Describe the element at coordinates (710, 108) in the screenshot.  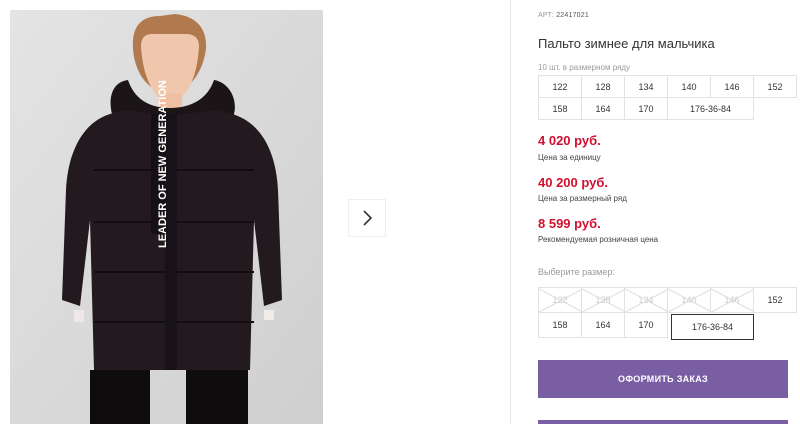
I see `pack-size-cell: 176-36-84` at that location.